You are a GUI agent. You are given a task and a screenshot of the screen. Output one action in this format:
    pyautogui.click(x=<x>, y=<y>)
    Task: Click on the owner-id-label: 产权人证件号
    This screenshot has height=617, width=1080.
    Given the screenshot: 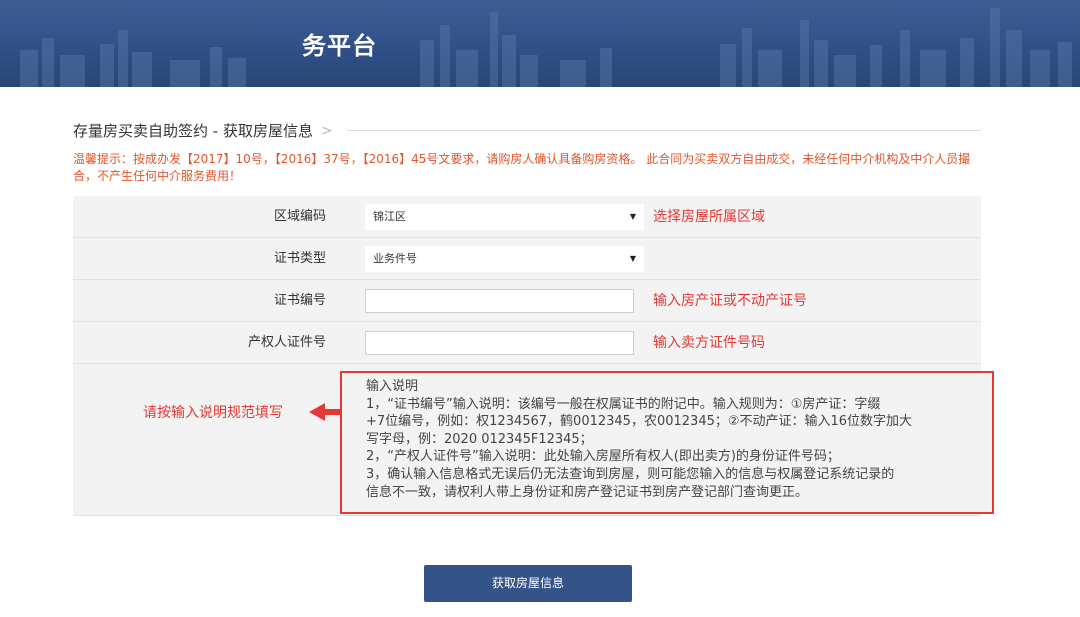 What is the action you would take?
    pyautogui.click(x=286, y=342)
    